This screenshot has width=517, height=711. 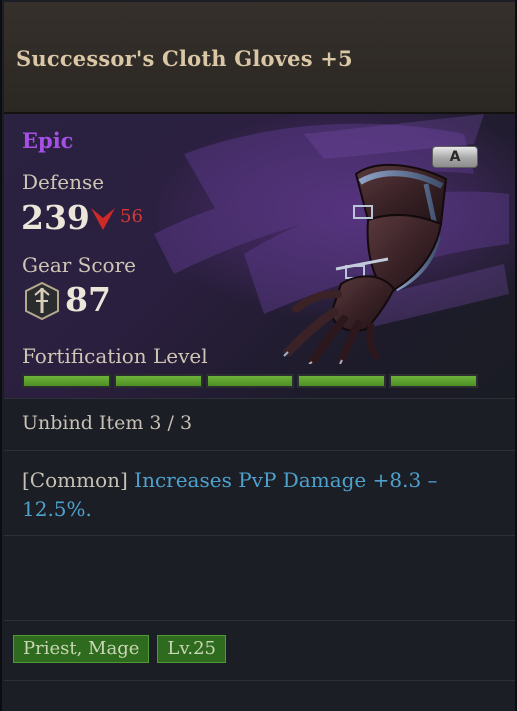 What do you see at coordinates (55, 217) in the screenshot?
I see `defense-value: 239` at bounding box center [55, 217].